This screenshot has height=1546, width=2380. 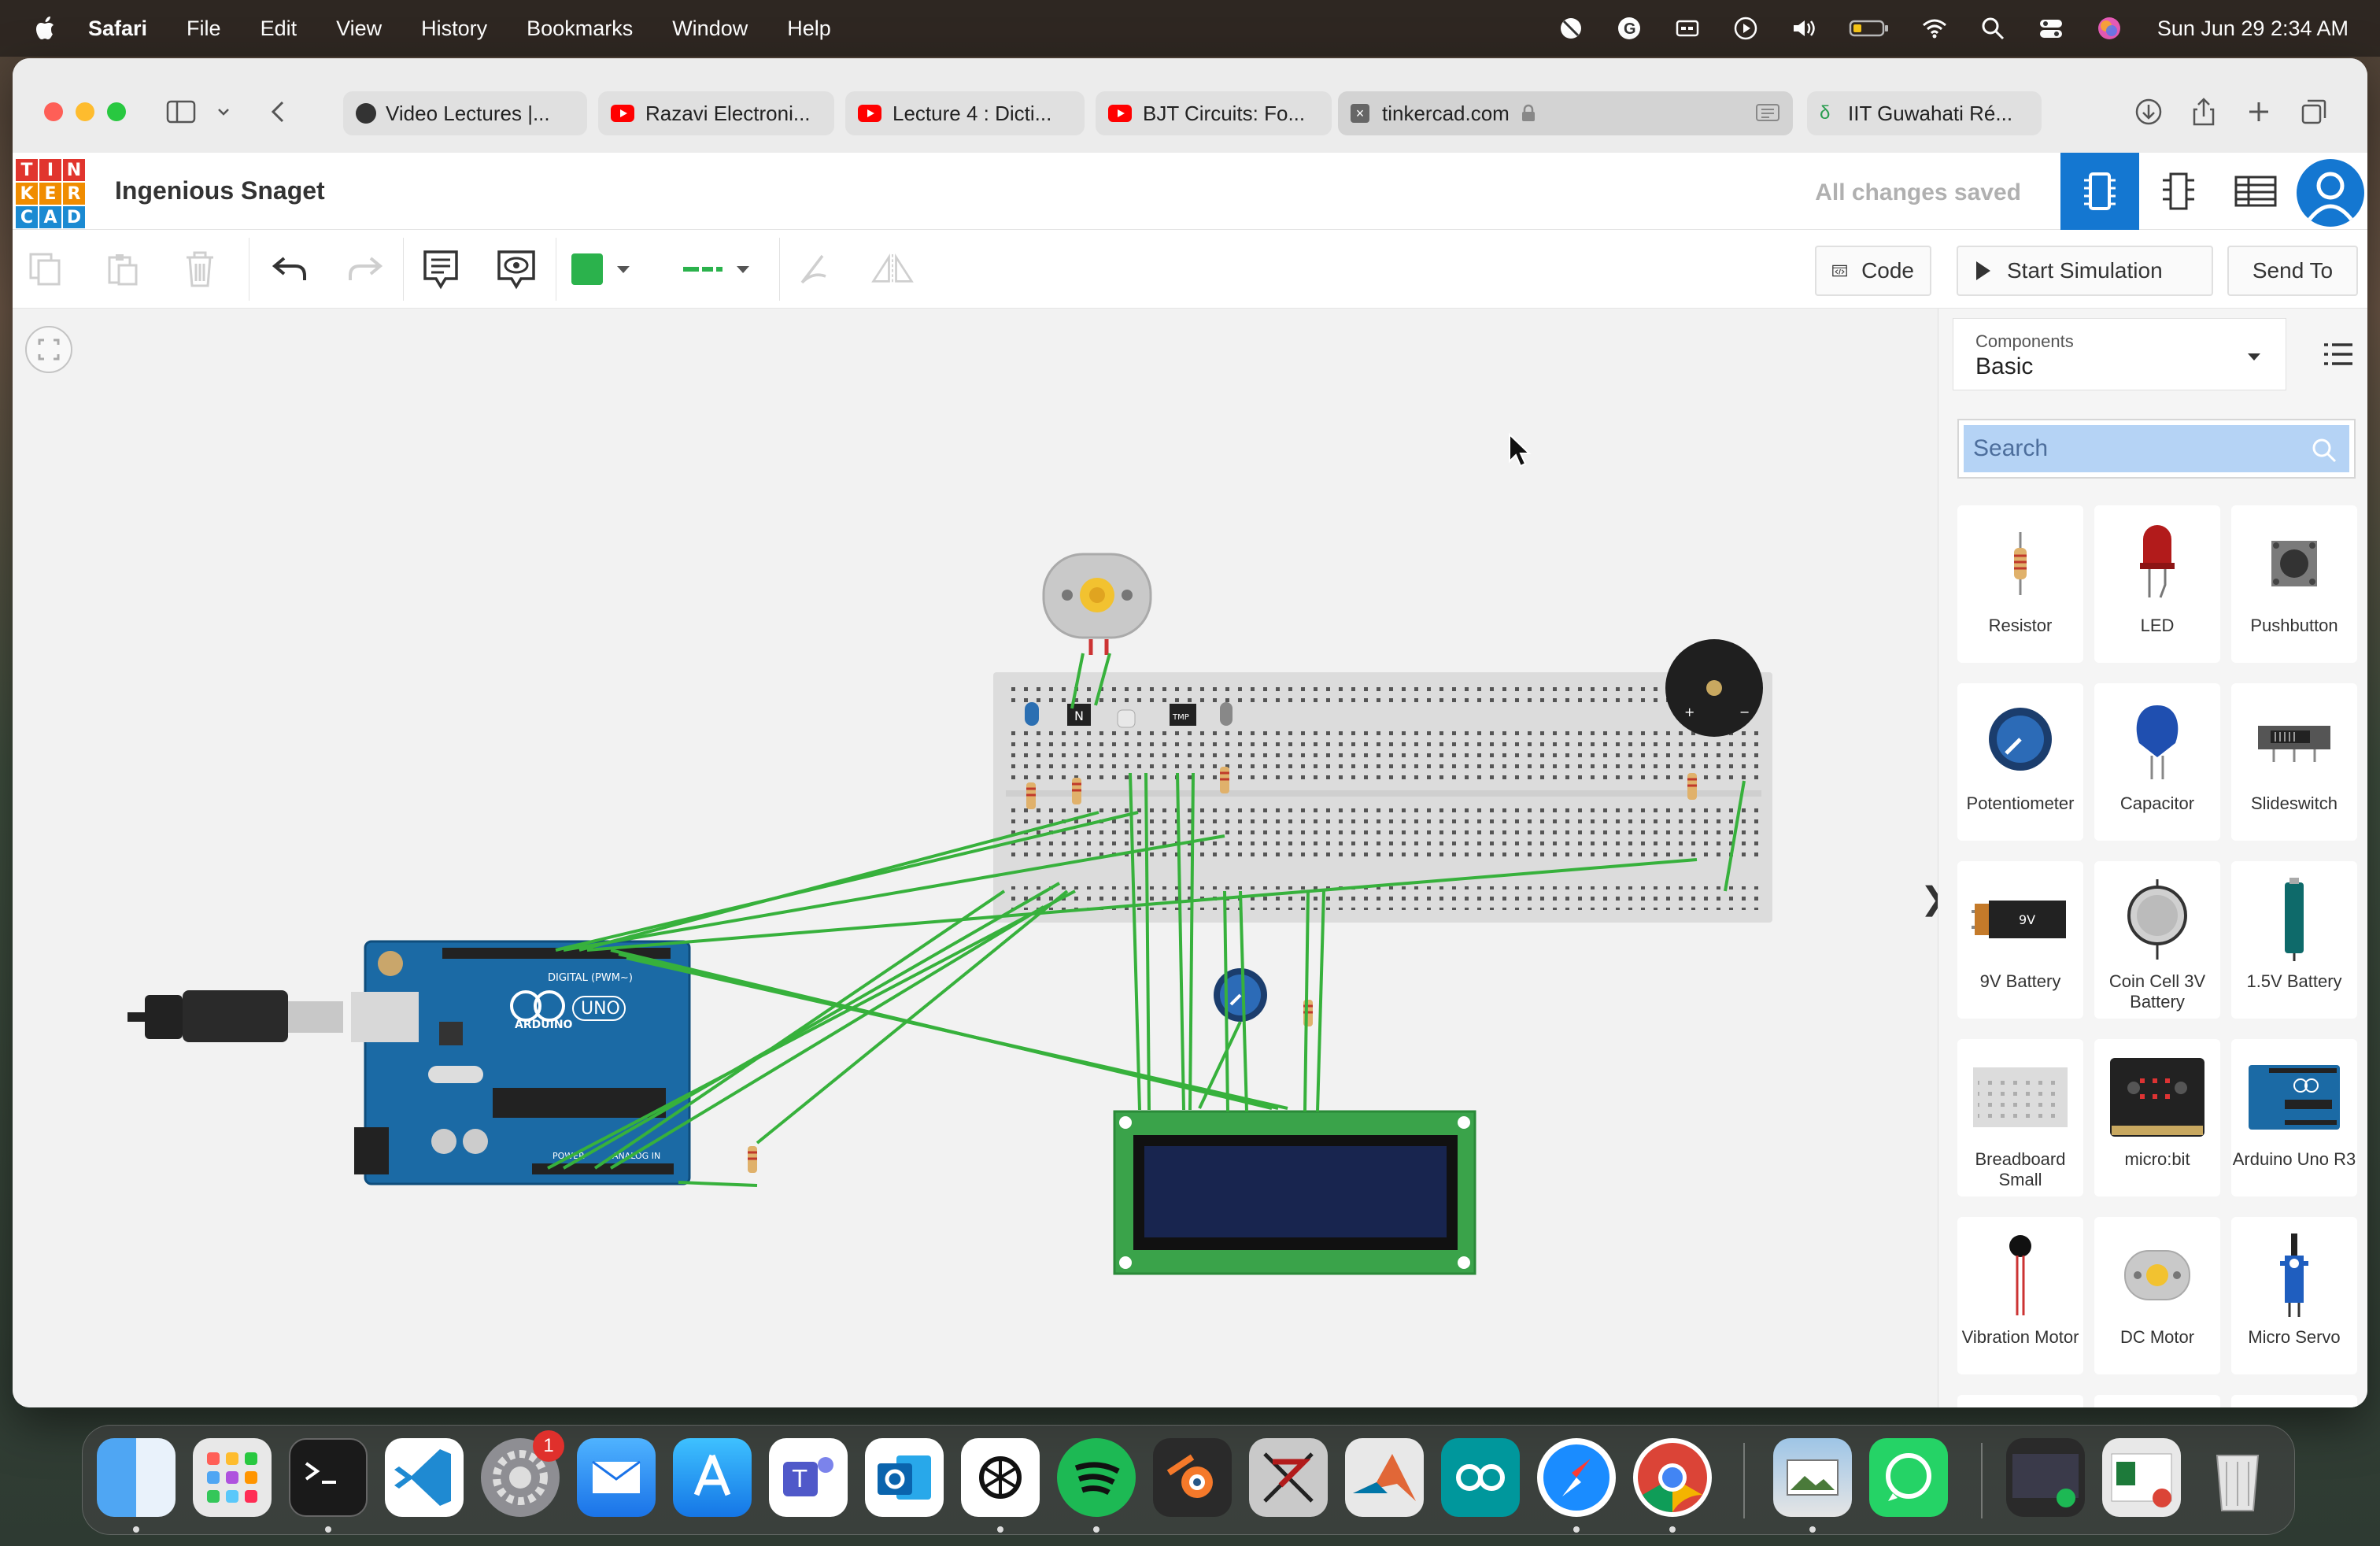 I want to click on system-settings-dock-icon: 1, so click(x=522, y=1473).